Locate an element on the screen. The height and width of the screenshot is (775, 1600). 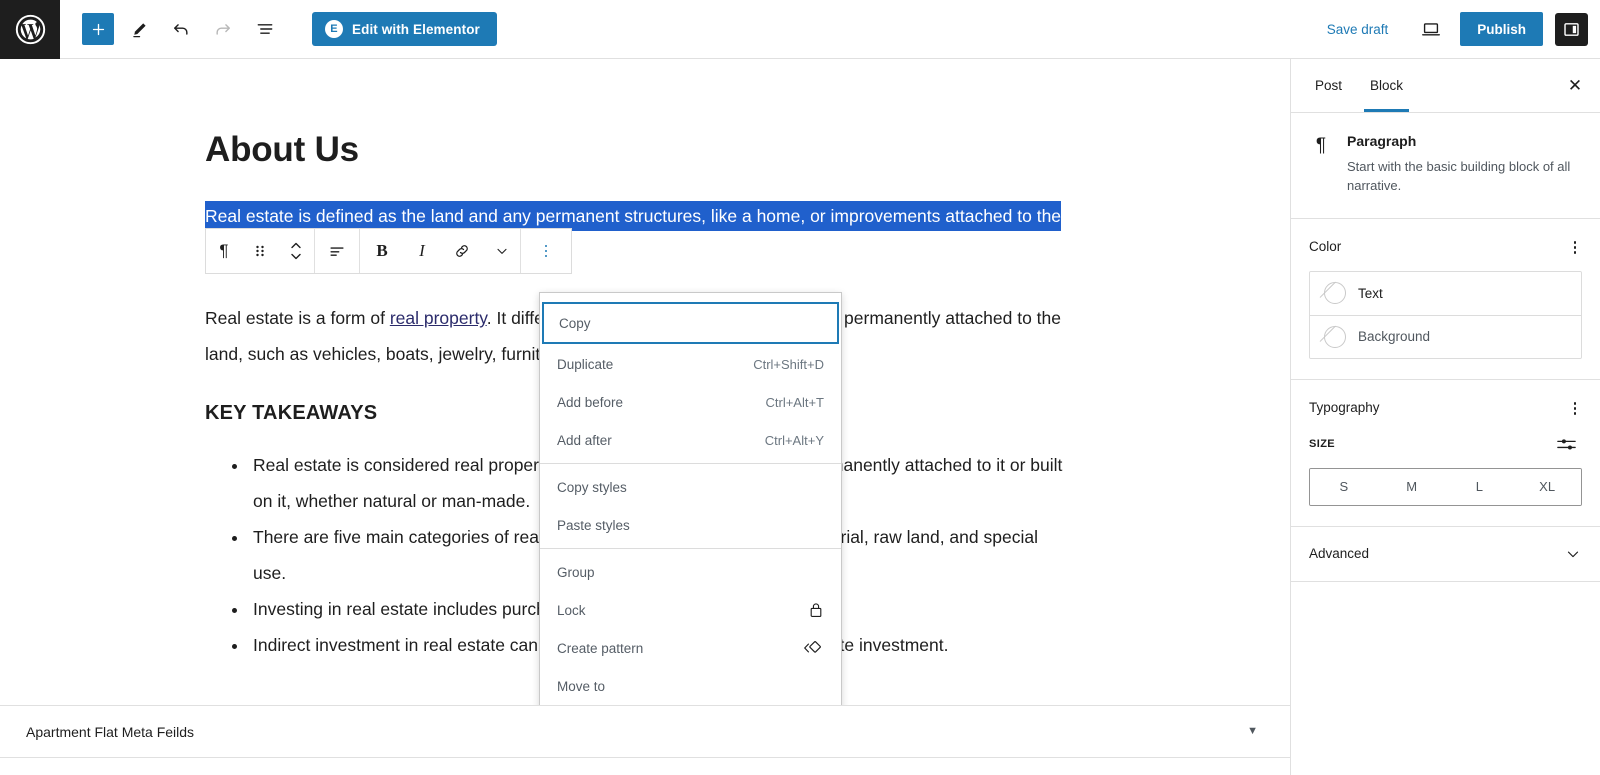
advanced-section-title: Advanced is located at coordinates (1339, 554).